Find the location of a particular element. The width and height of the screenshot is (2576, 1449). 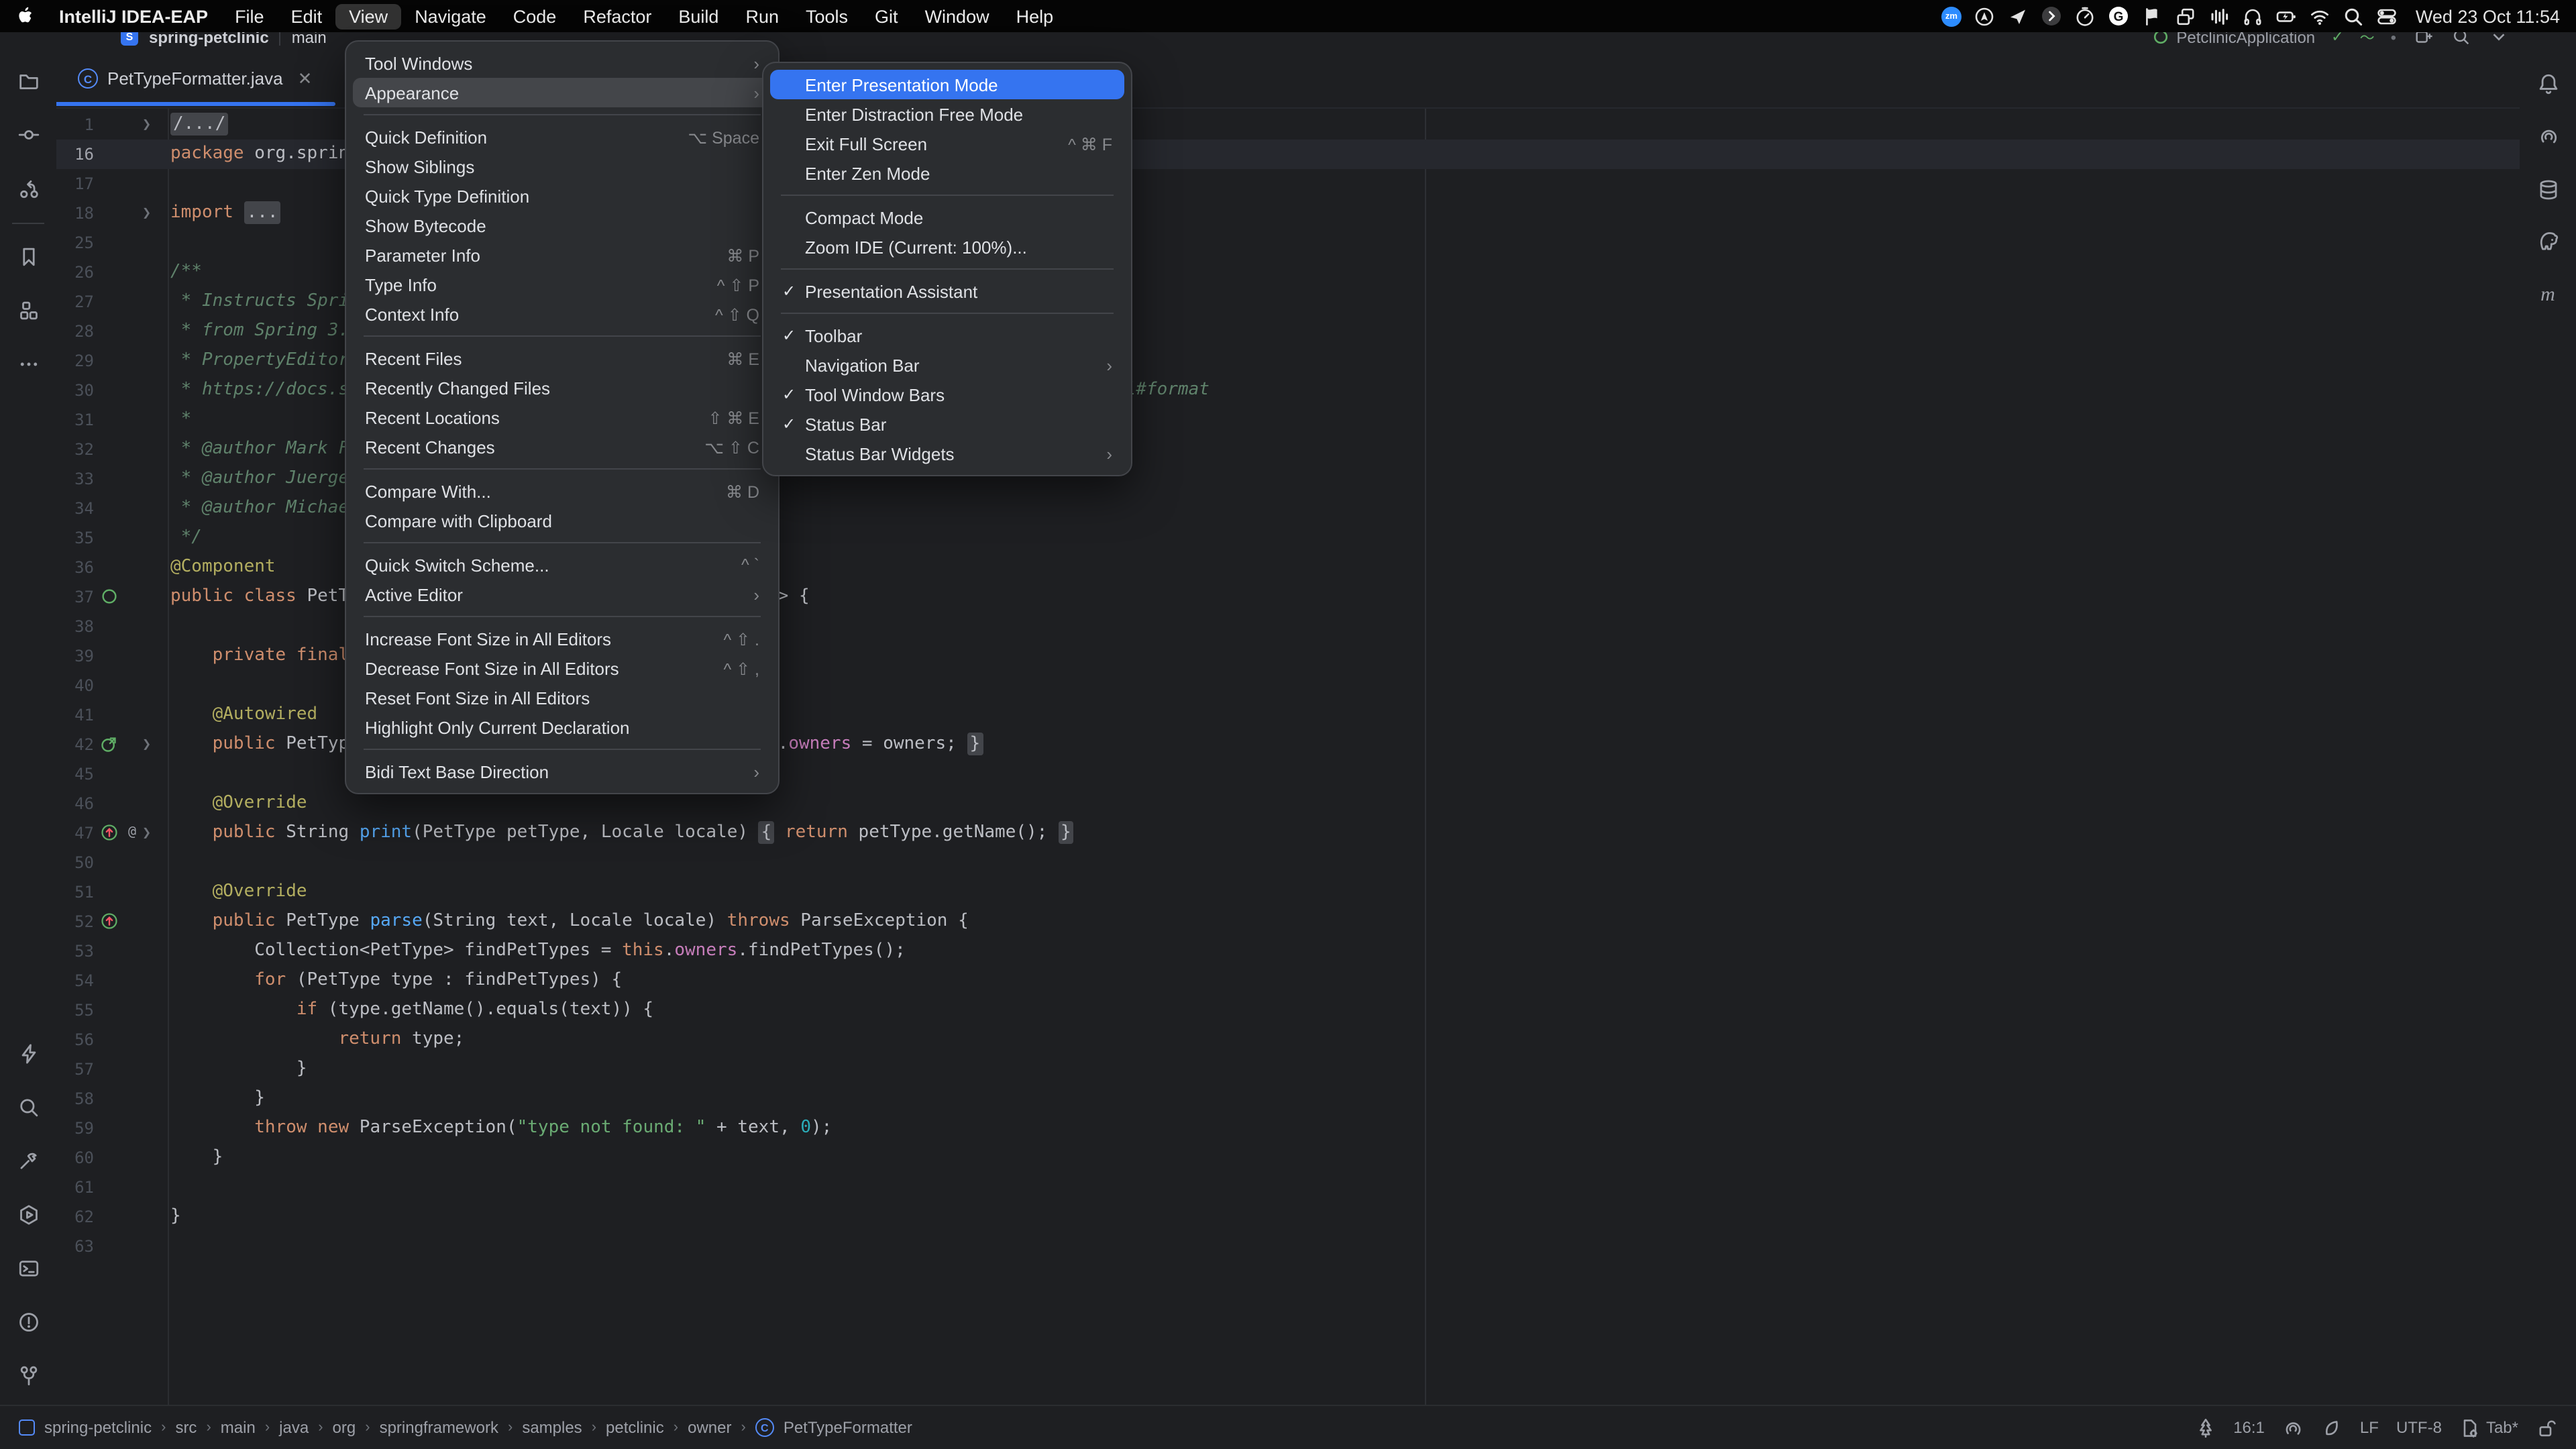

breadcrumb-item-main: main is located at coordinates (238, 1427).